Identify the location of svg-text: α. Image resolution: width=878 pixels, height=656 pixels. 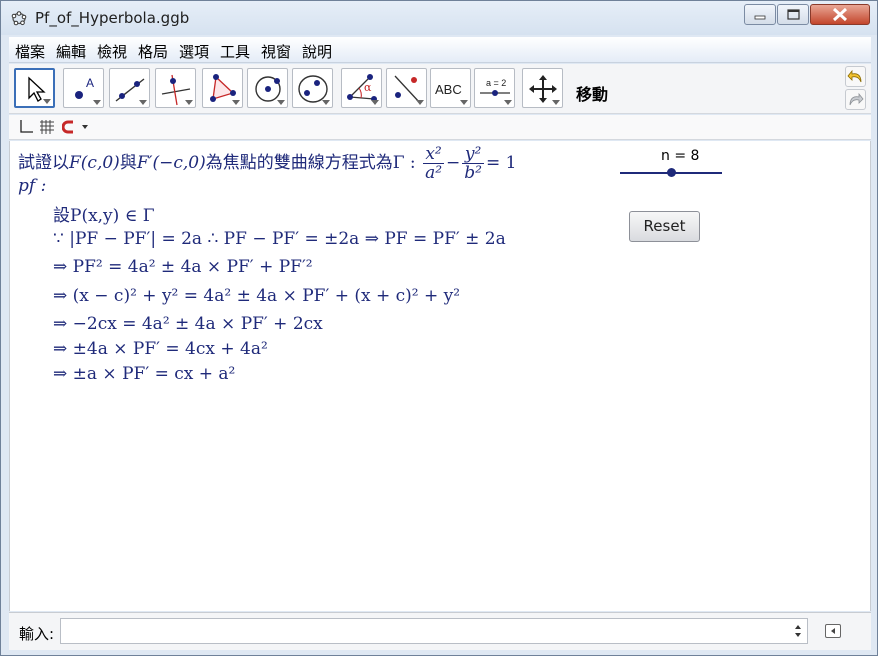
(368, 87).